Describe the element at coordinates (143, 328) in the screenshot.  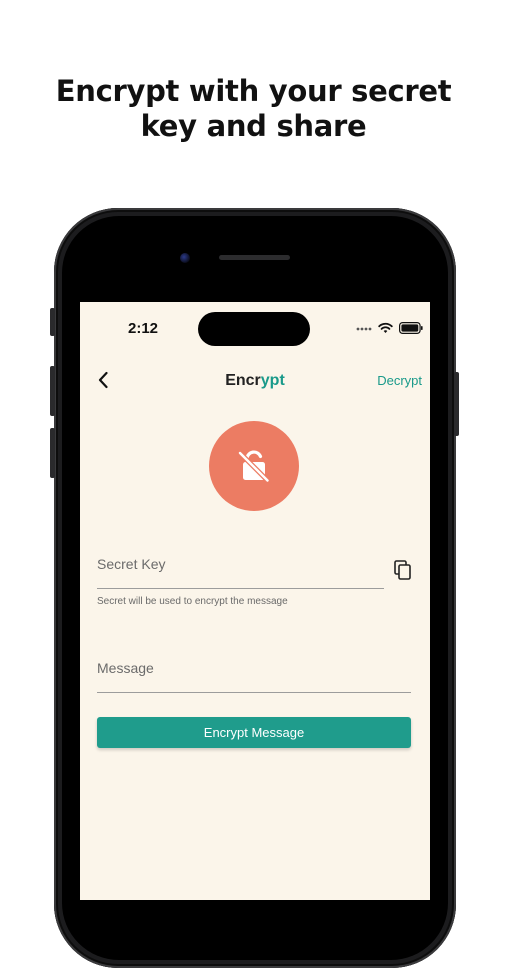
I see `status-time: 2:12` at that location.